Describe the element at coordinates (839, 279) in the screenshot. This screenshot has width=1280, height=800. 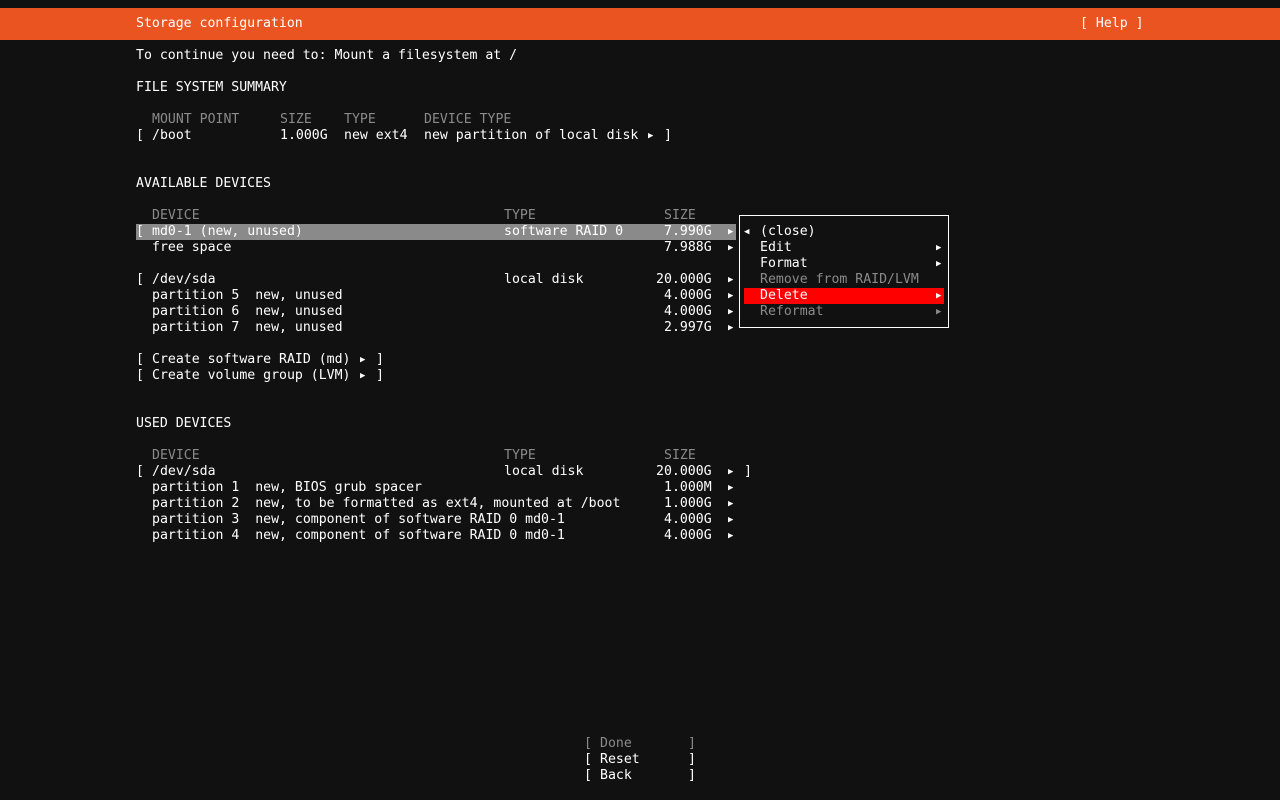
I see `menu-item-label: Remove from RAID/LVM` at that location.